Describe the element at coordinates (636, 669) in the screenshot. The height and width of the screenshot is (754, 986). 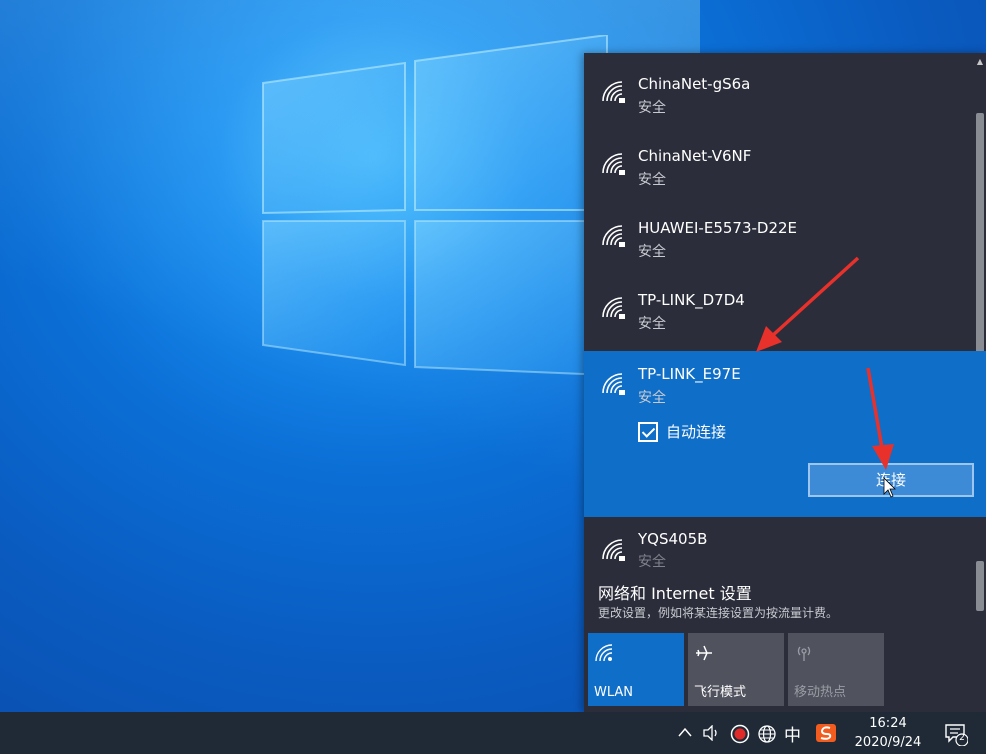
I see `wlan-toggle: WLAN` at that location.